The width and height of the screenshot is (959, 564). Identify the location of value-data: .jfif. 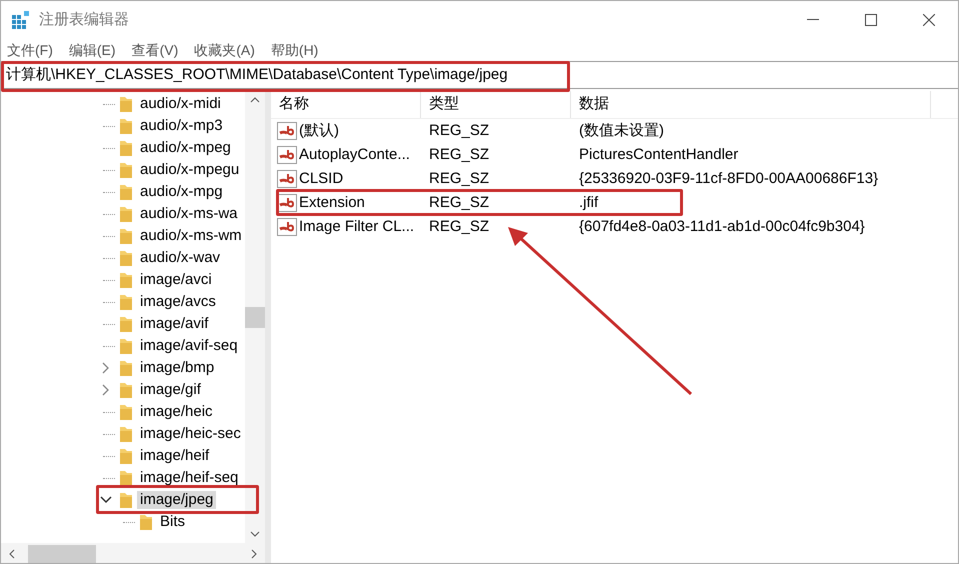
(588, 203).